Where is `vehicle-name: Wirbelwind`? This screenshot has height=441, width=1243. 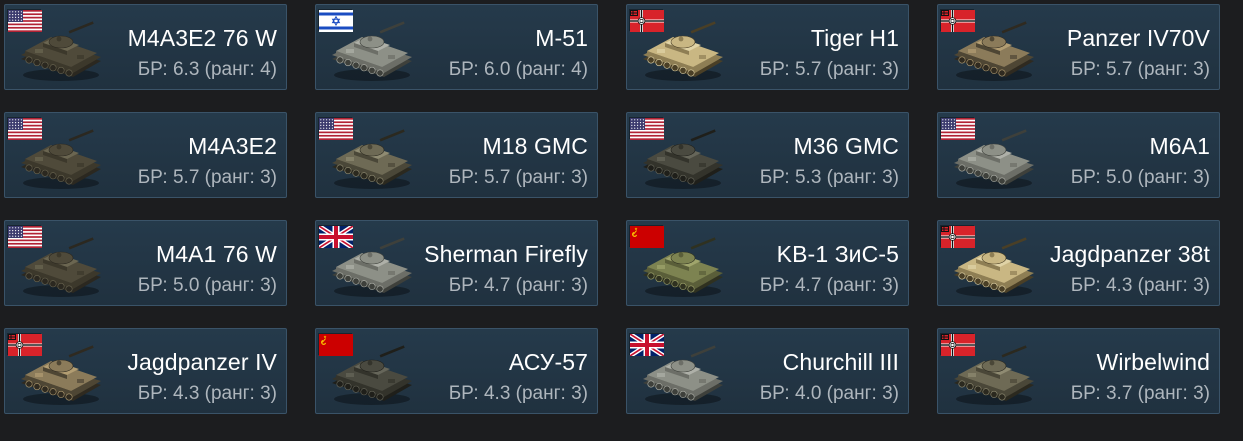 vehicle-name: Wirbelwind is located at coordinates (1153, 362).